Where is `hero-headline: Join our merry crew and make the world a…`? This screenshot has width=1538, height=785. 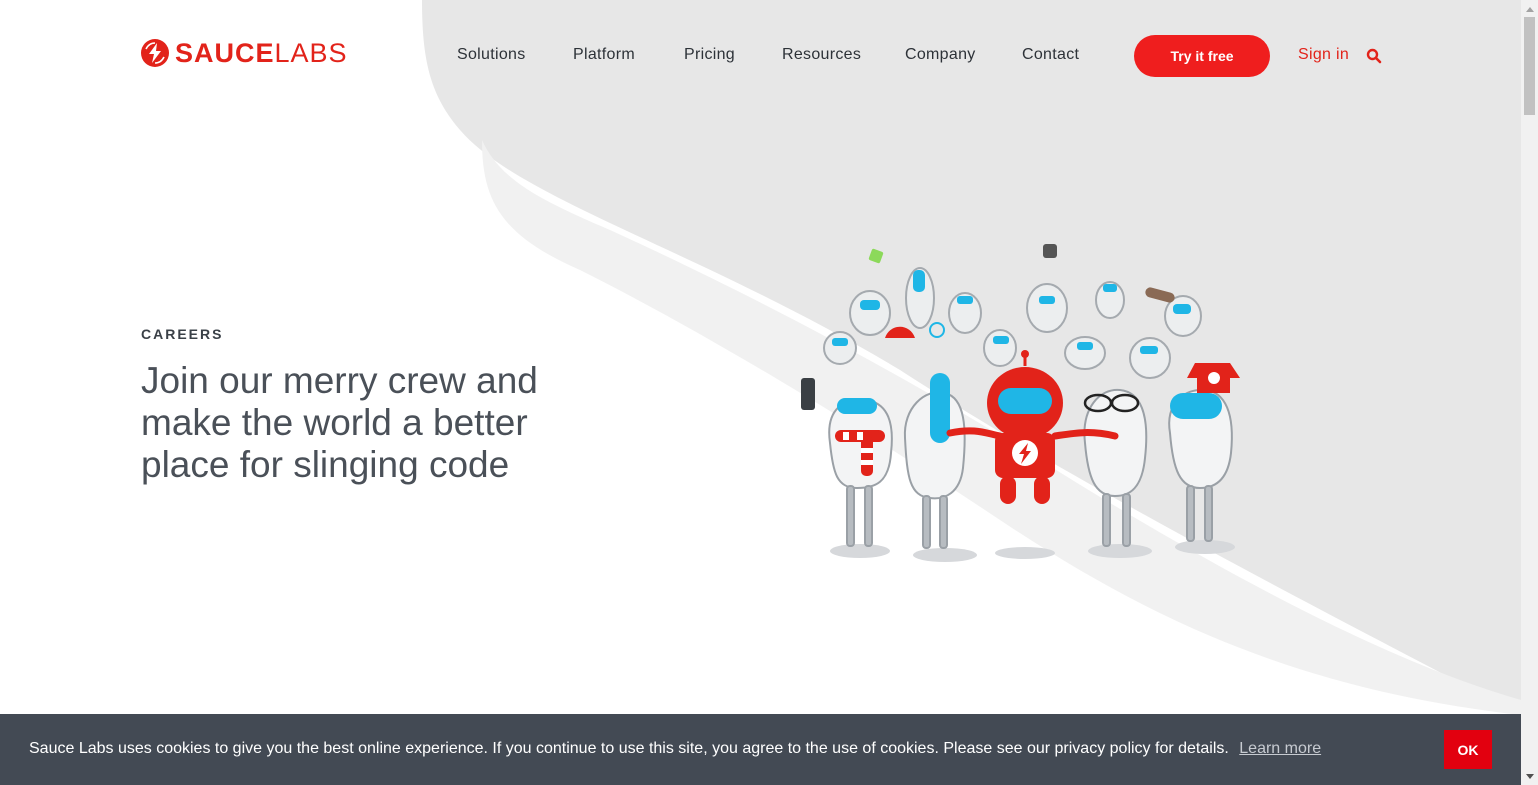
hero-headline: Join our merry crew and make the world a… is located at coordinates (339, 422).